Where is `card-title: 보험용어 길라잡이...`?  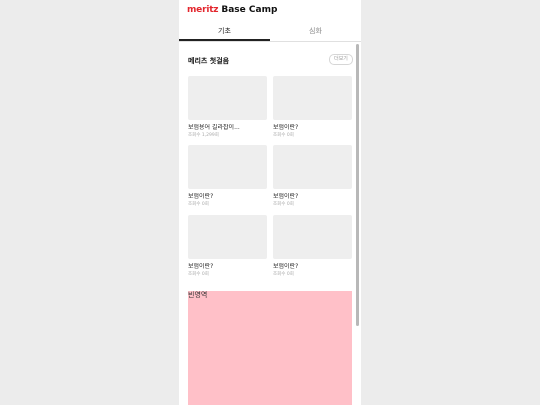
card-title: 보험용어 길라잡이... is located at coordinates (214, 127).